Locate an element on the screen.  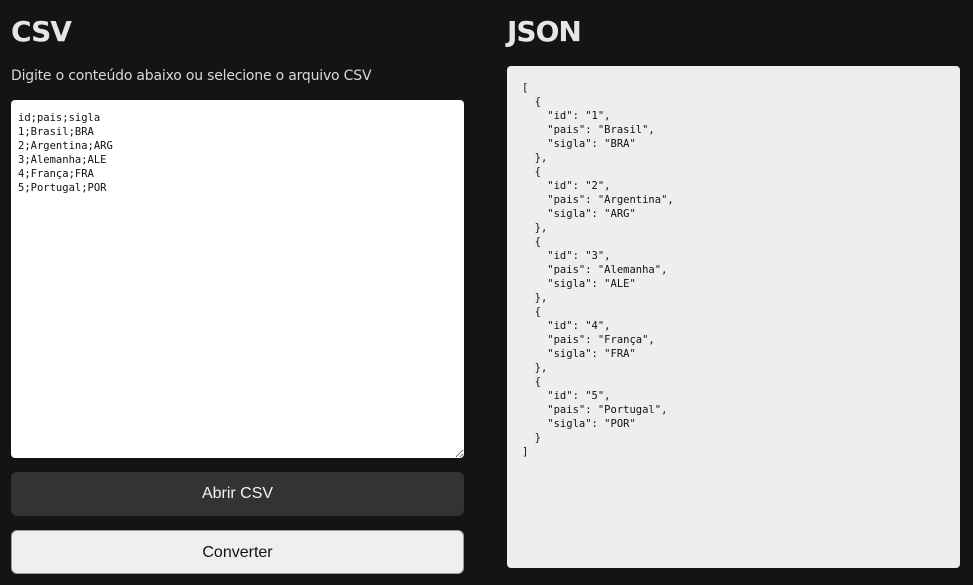
csv-panel-title: CSV is located at coordinates (41, 31).